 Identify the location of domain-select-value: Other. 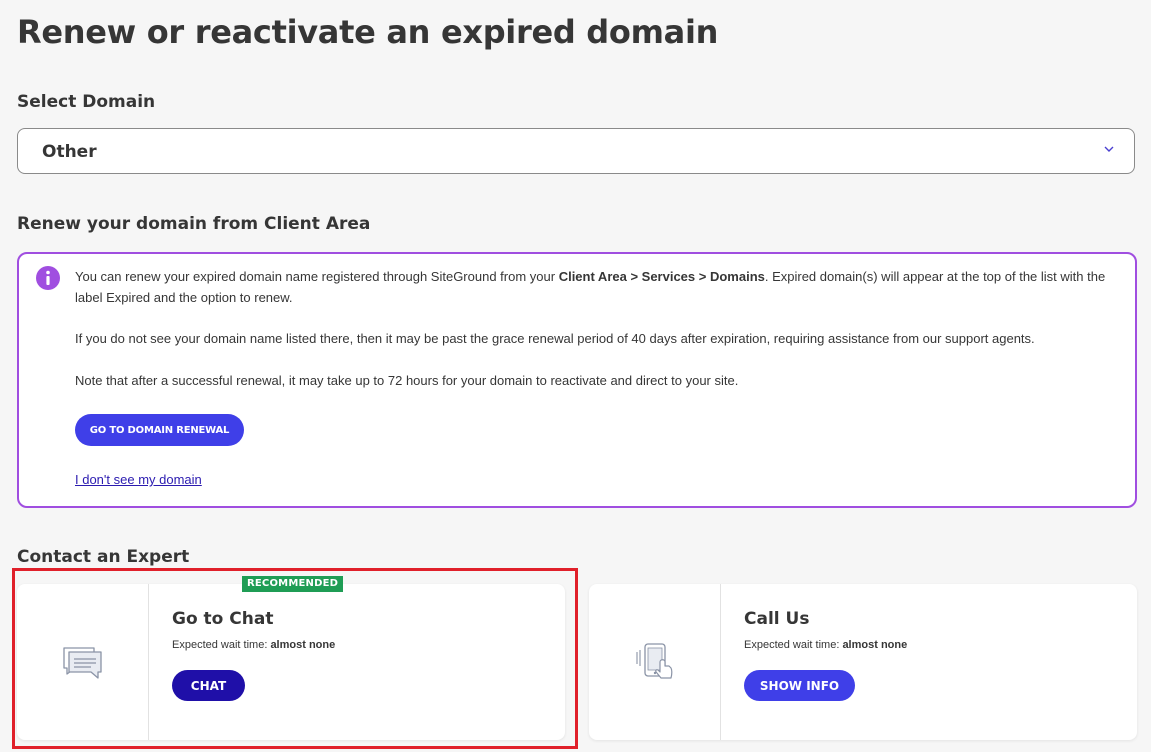
(69, 152).